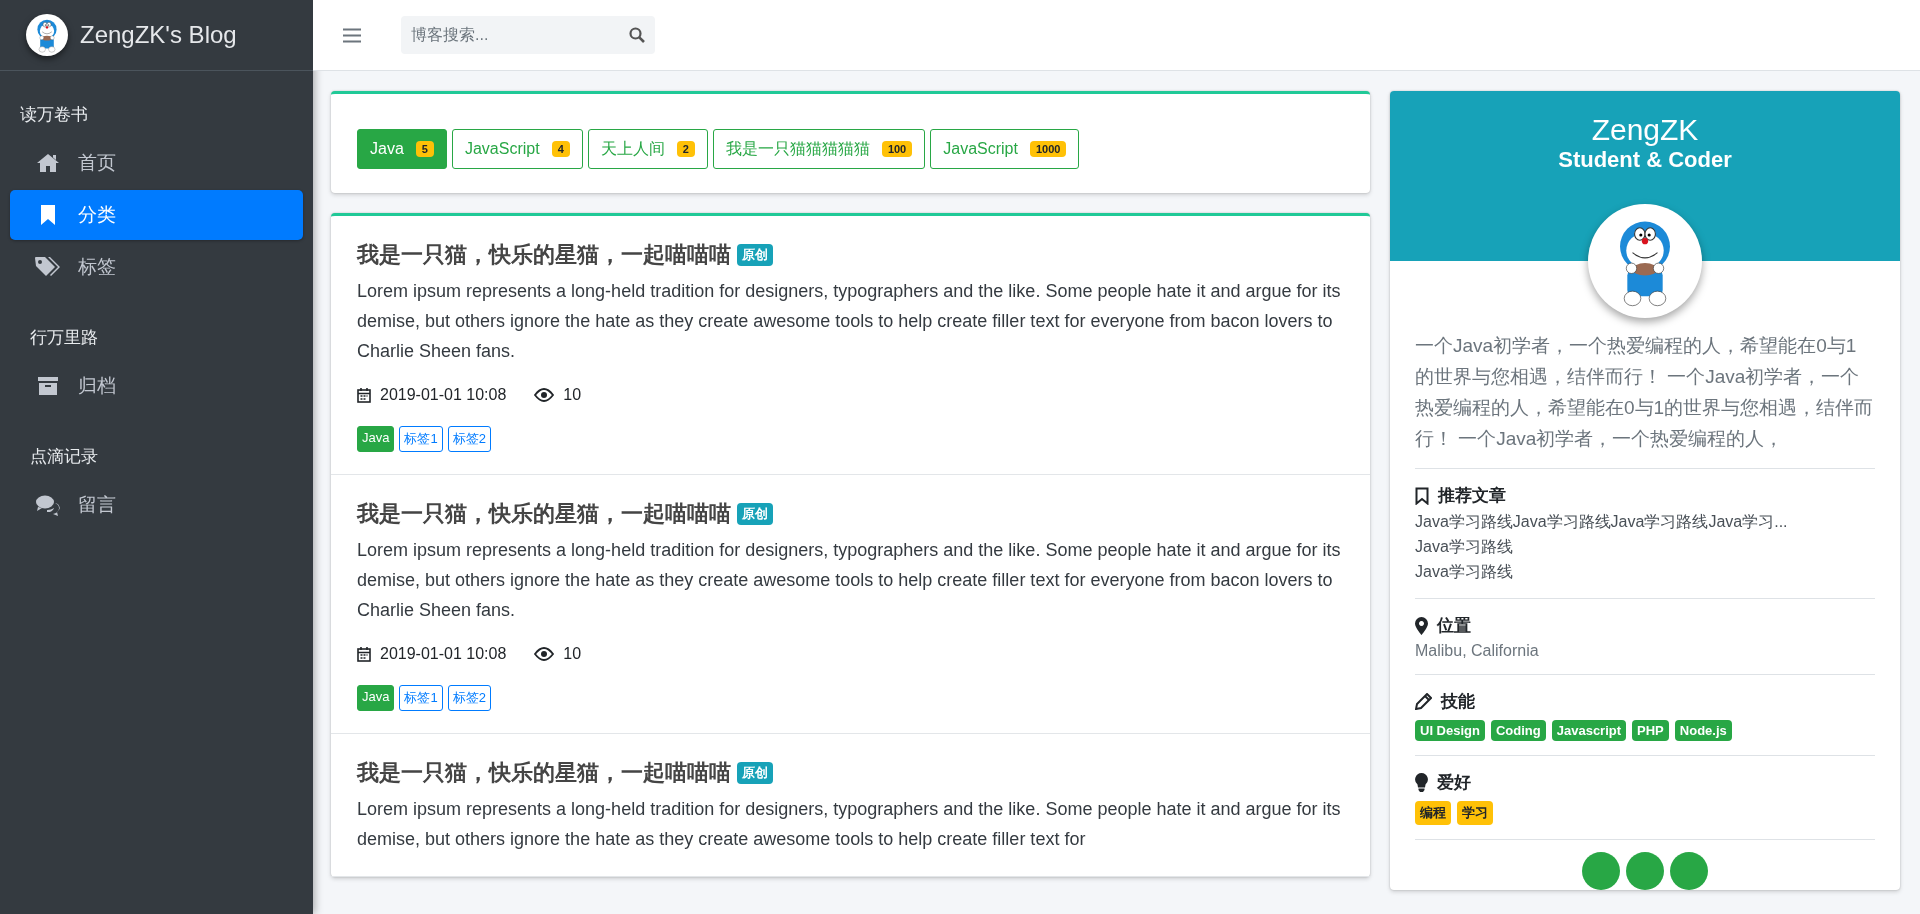 The width and height of the screenshot is (1920, 914). What do you see at coordinates (1703, 730) in the screenshot?
I see `skill-badge: Node.js` at bounding box center [1703, 730].